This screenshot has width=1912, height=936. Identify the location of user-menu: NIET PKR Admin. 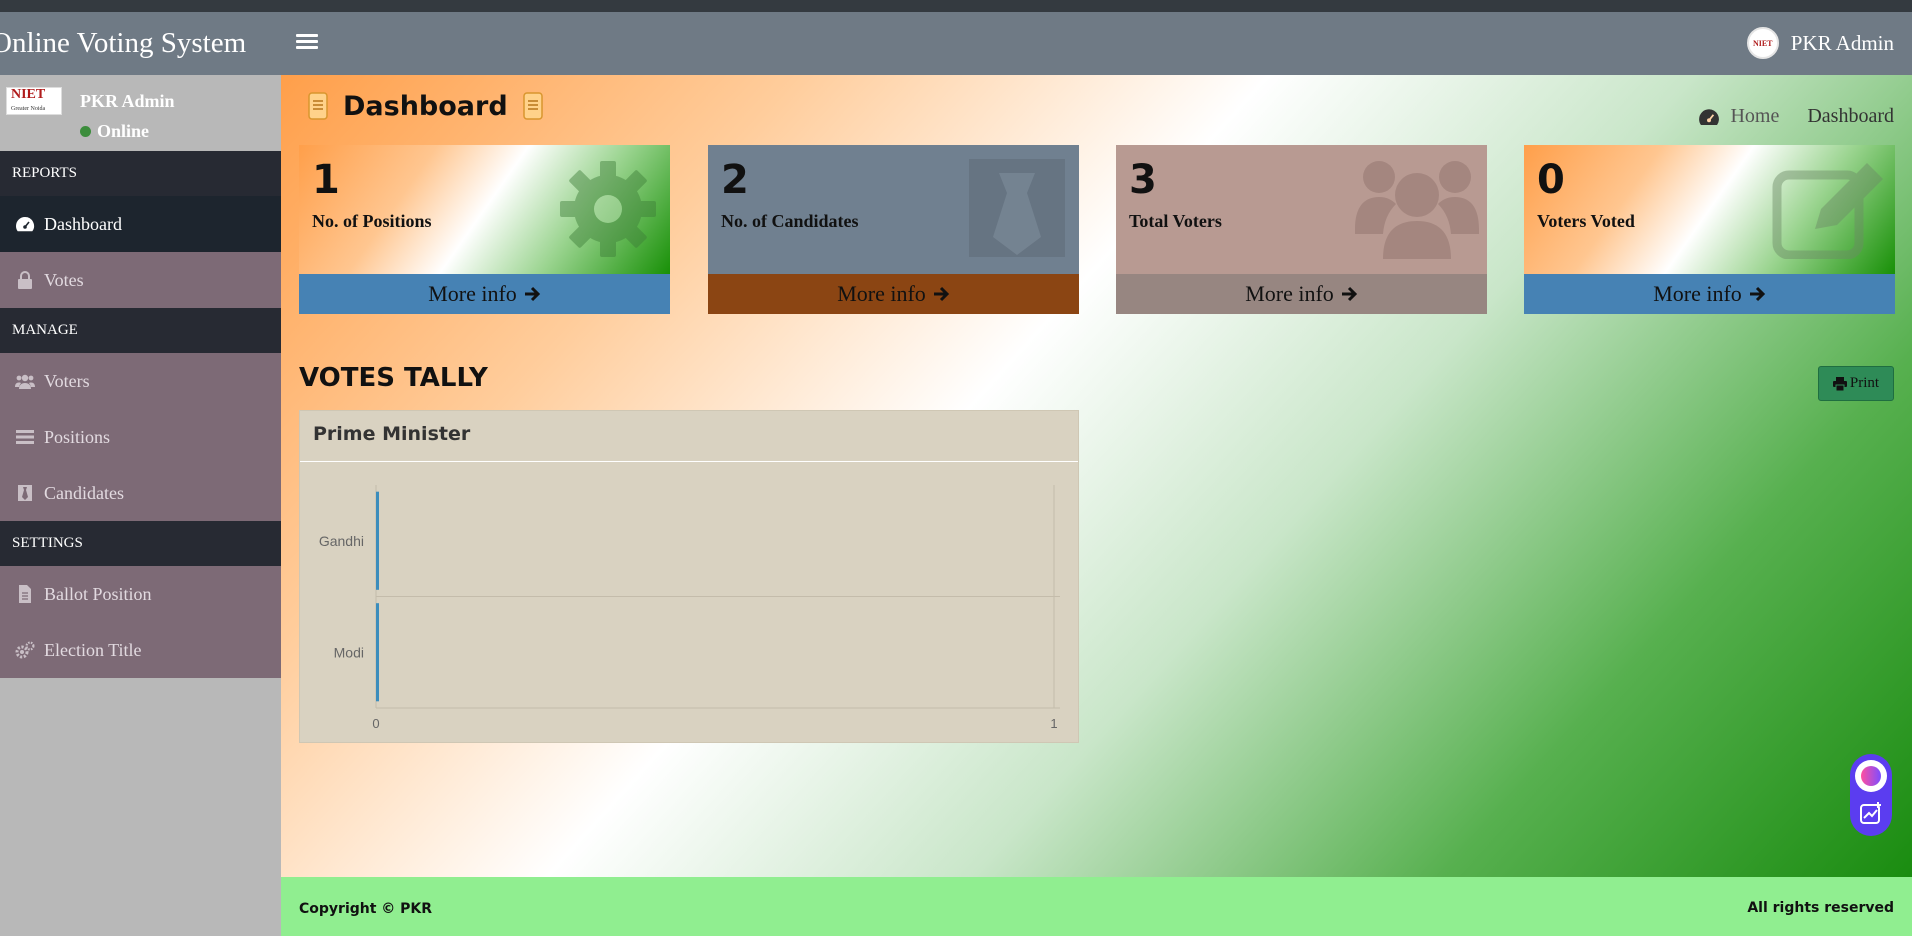
(1820, 43).